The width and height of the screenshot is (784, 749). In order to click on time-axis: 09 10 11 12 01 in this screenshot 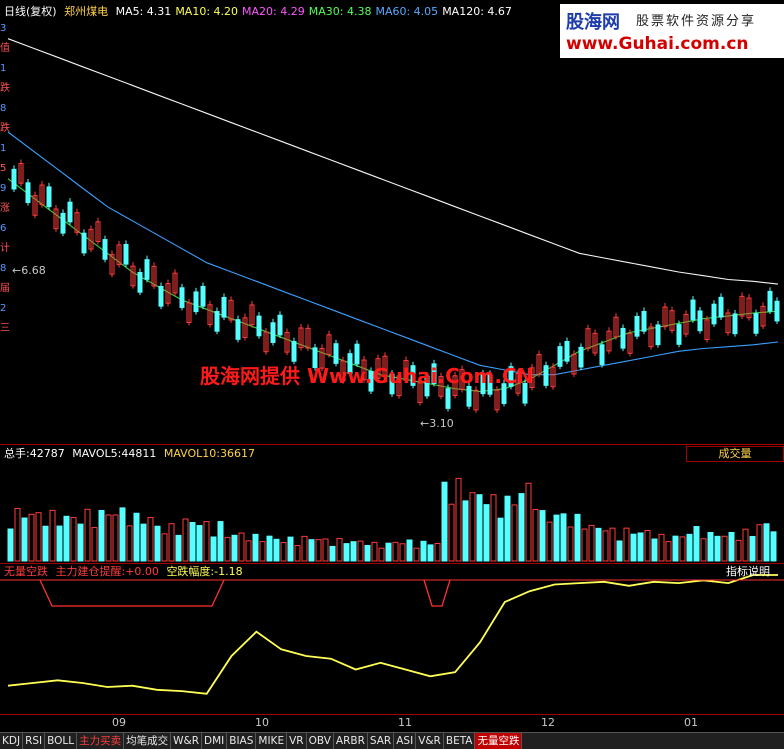, I will do `click(392, 723)`.